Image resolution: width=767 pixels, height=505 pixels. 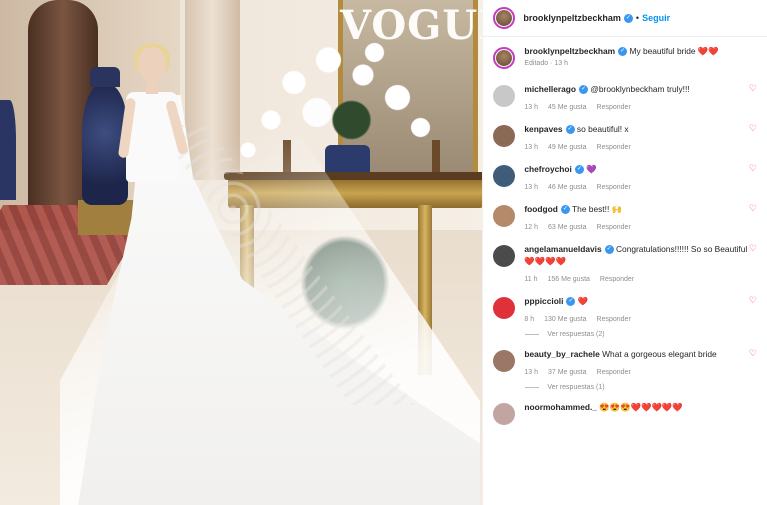 What do you see at coordinates (529, 319) in the screenshot?
I see `comment-time: 8 h` at bounding box center [529, 319].